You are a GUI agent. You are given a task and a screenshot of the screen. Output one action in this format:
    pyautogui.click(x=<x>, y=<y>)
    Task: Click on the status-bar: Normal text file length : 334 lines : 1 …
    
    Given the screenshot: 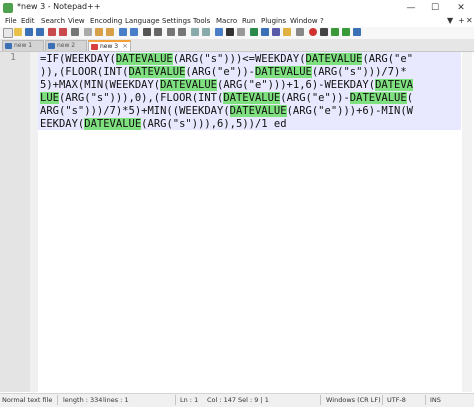 What is the action you would take?
    pyautogui.click(x=237, y=400)
    